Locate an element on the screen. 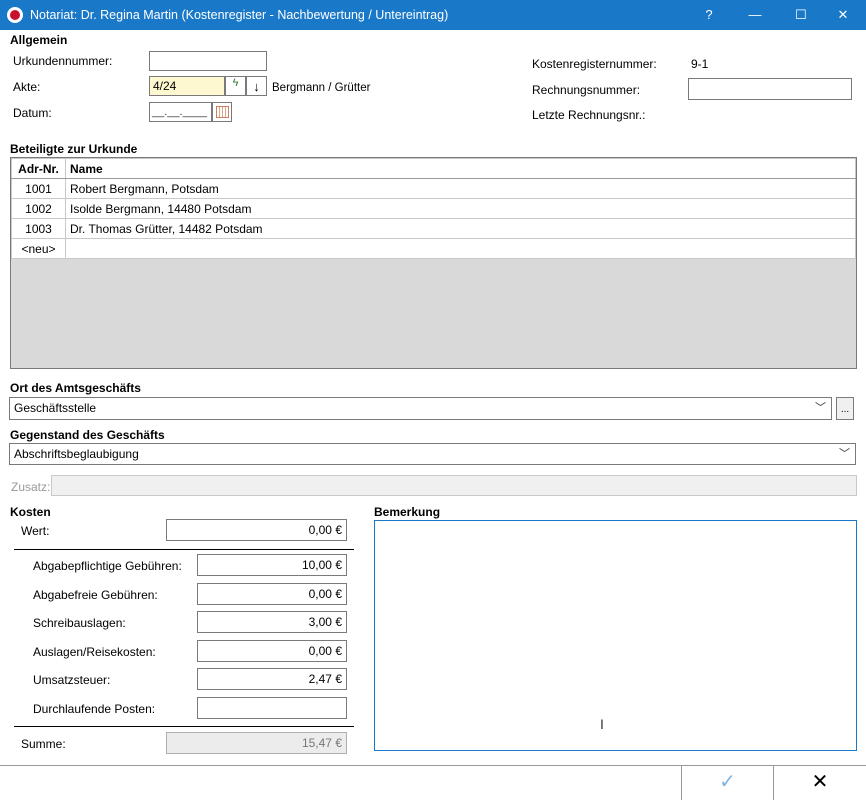 The image size is (866, 800). table-row: 1003 Dr. Thomas Grütter, 14482 Potsdam is located at coordinates (433, 228).